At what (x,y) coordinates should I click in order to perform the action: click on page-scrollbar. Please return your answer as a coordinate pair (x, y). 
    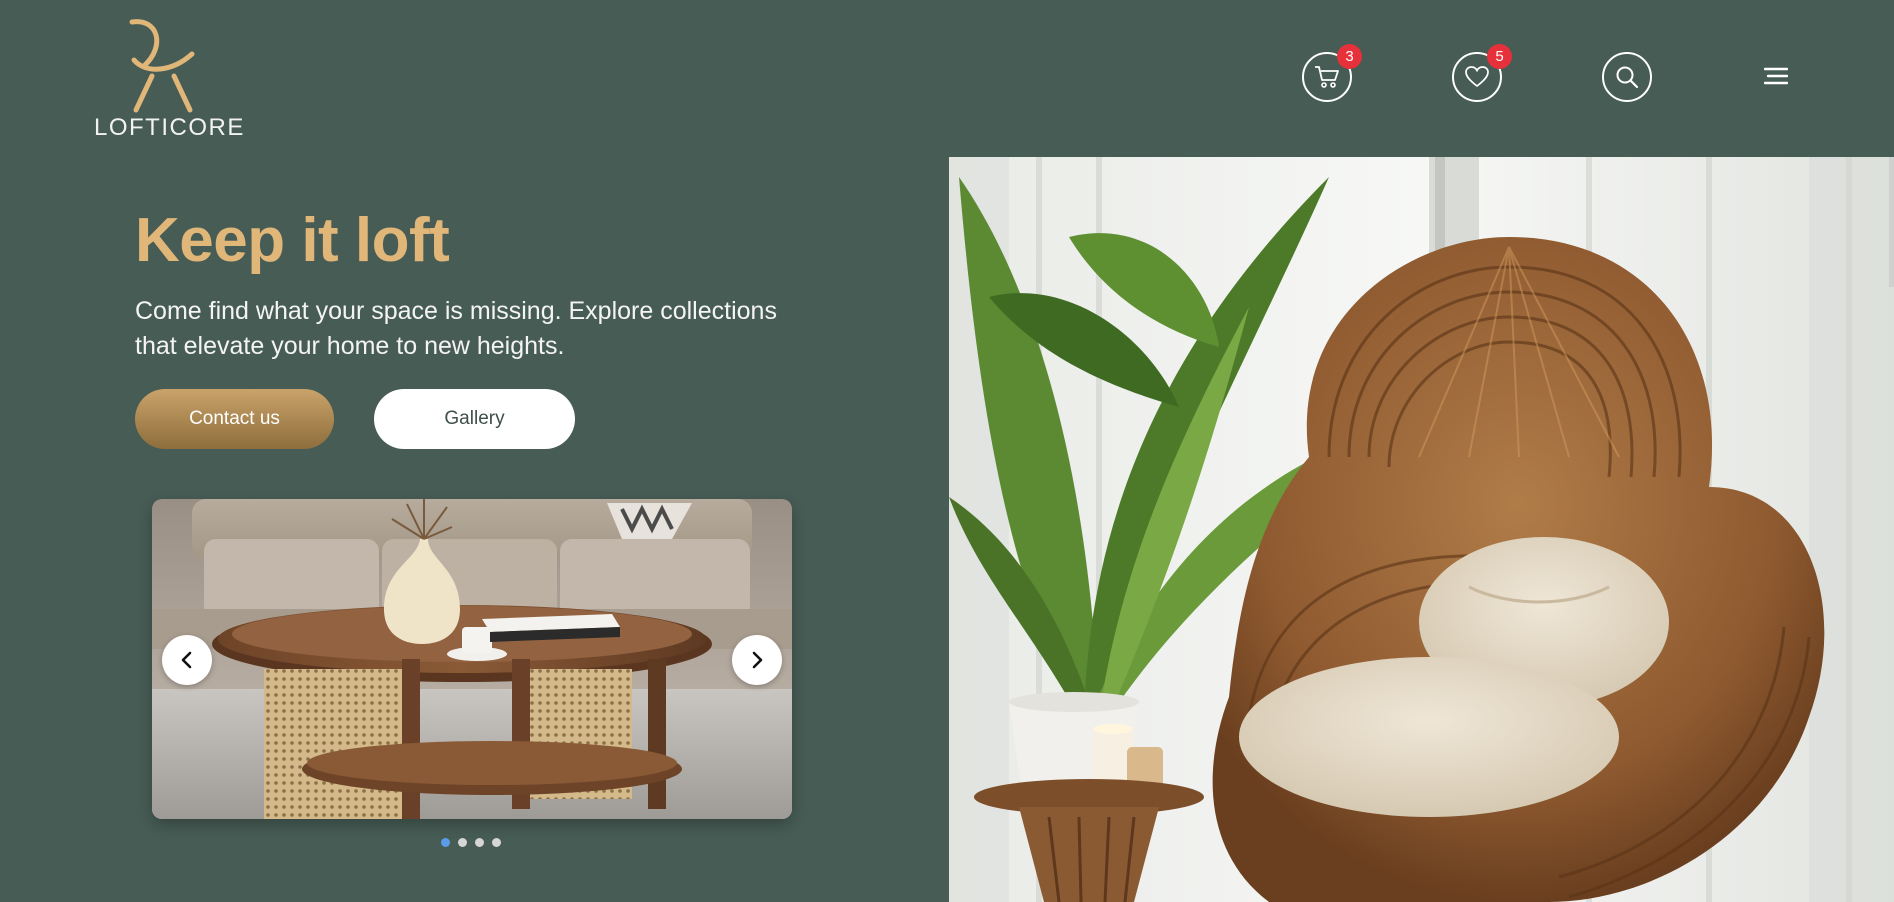
    Looking at the image, I should click on (1891, 222).